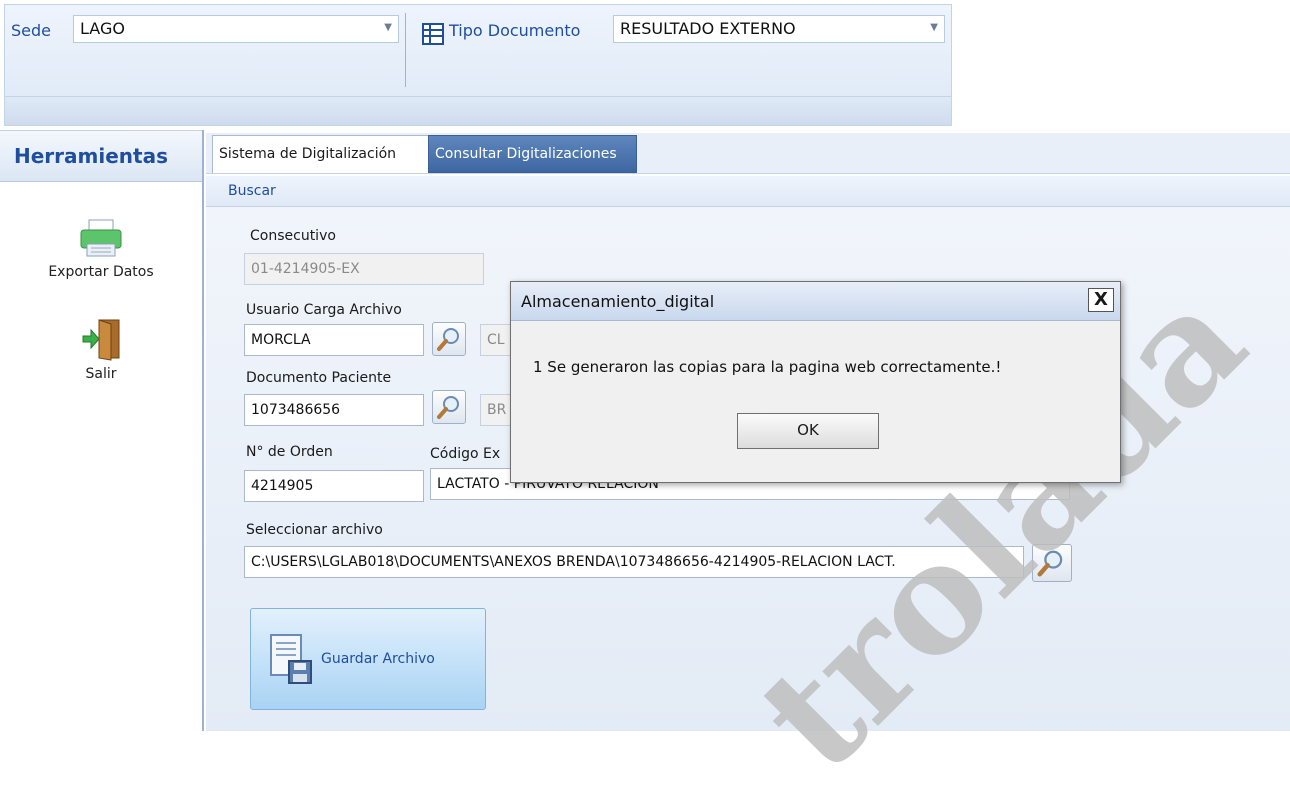 The image size is (1290, 804). Describe the element at coordinates (334, 410) in the screenshot. I see `documento-field: 1073486656` at that location.